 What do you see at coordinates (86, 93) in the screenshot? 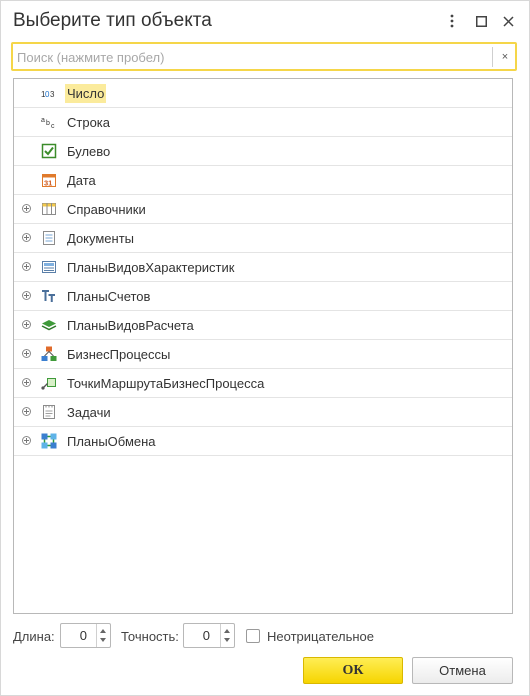
I see `tree-item-label: Число` at bounding box center [86, 93].